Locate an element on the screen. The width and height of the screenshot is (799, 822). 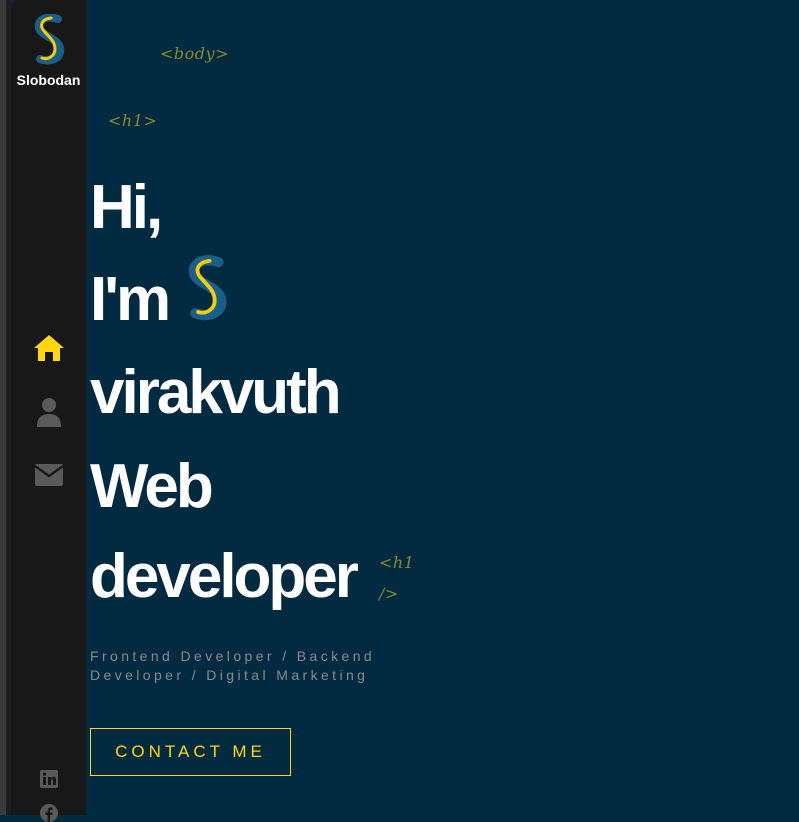
facebook-icon is located at coordinates (48, 813).